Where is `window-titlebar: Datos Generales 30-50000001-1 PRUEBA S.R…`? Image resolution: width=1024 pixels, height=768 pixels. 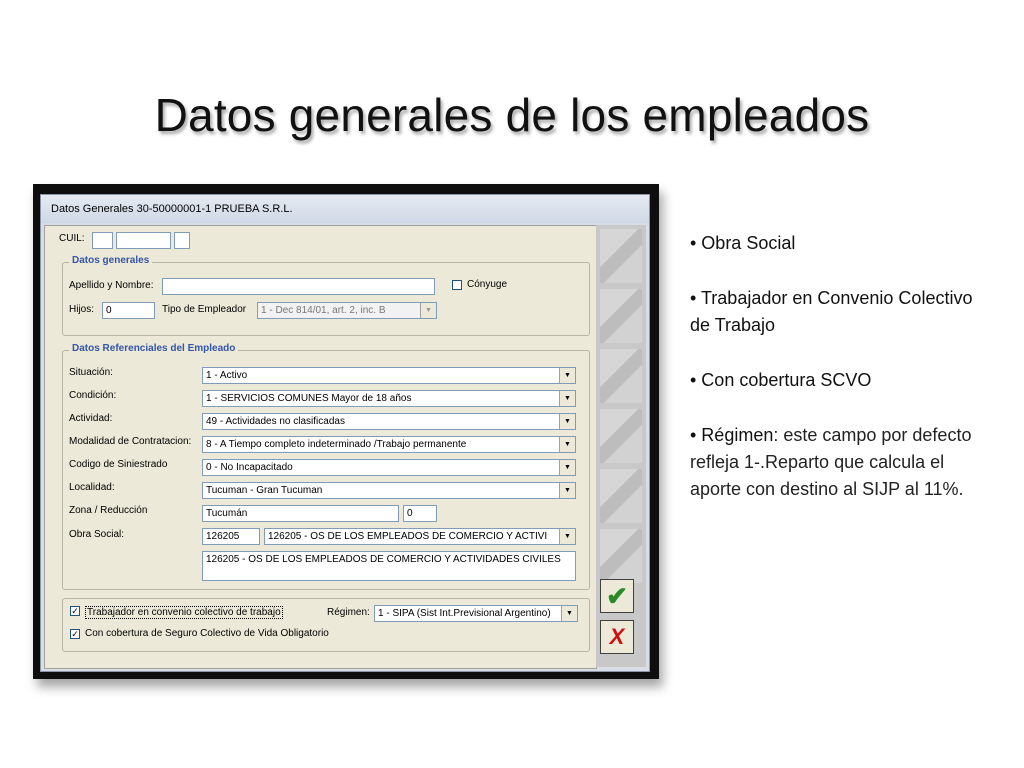
window-titlebar: Datos Generales 30-50000001-1 PRUEBA S.R… is located at coordinates (345, 209).